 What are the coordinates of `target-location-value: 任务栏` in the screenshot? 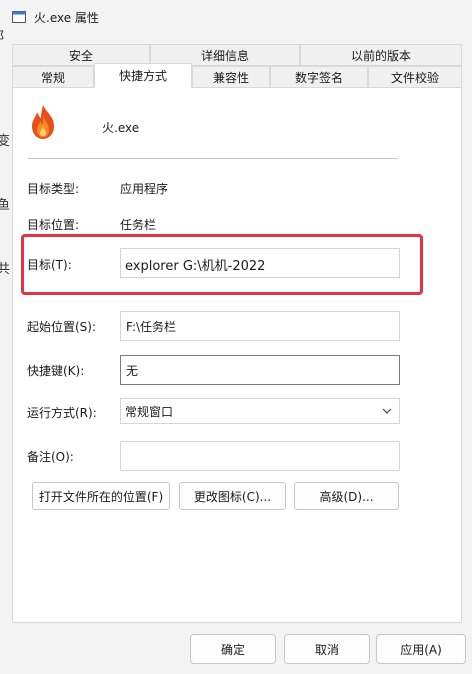 It's located at (138, 225).